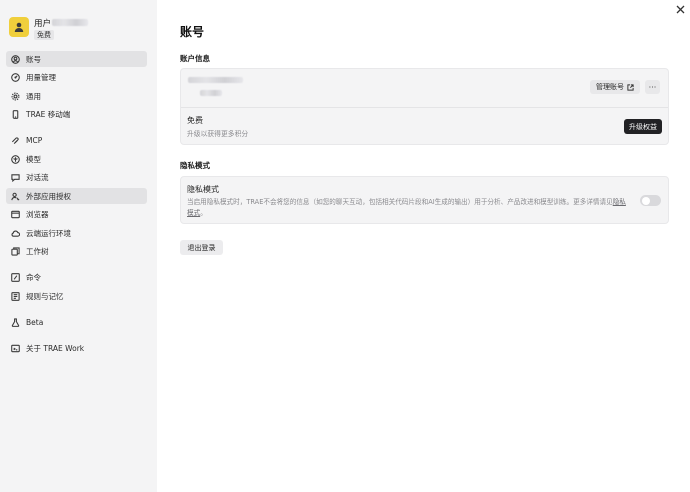 Image resolution: width=690 pixels, height=492 pixels. I want to click on sidebar-item-general: 通用, so click(76, 96).